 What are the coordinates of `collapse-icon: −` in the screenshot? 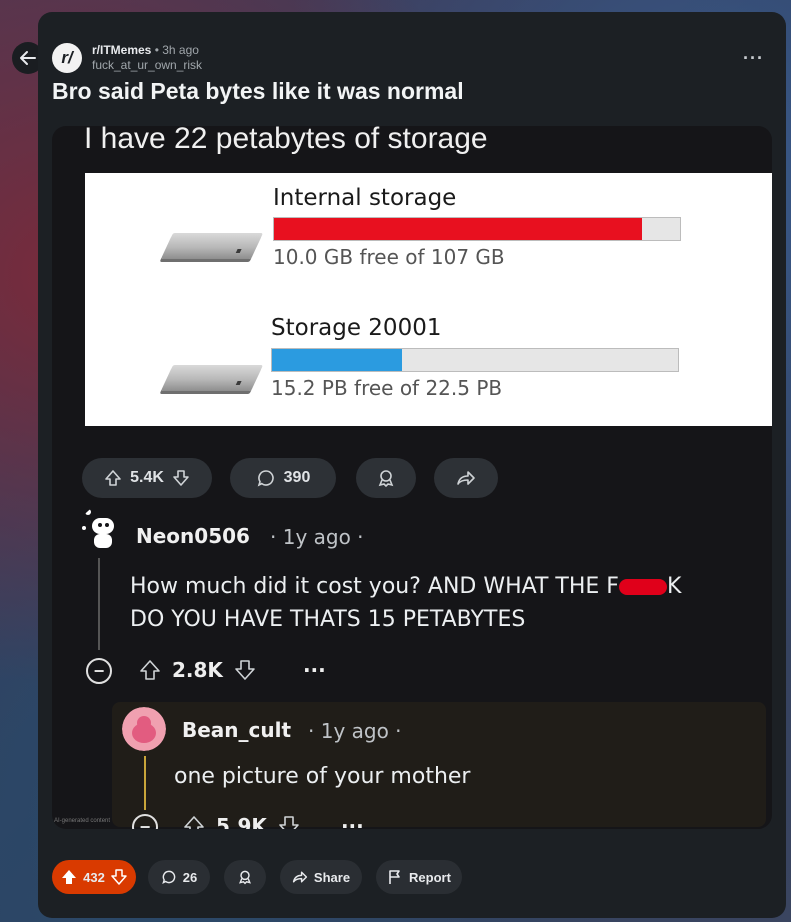 It's located at (99, 671).